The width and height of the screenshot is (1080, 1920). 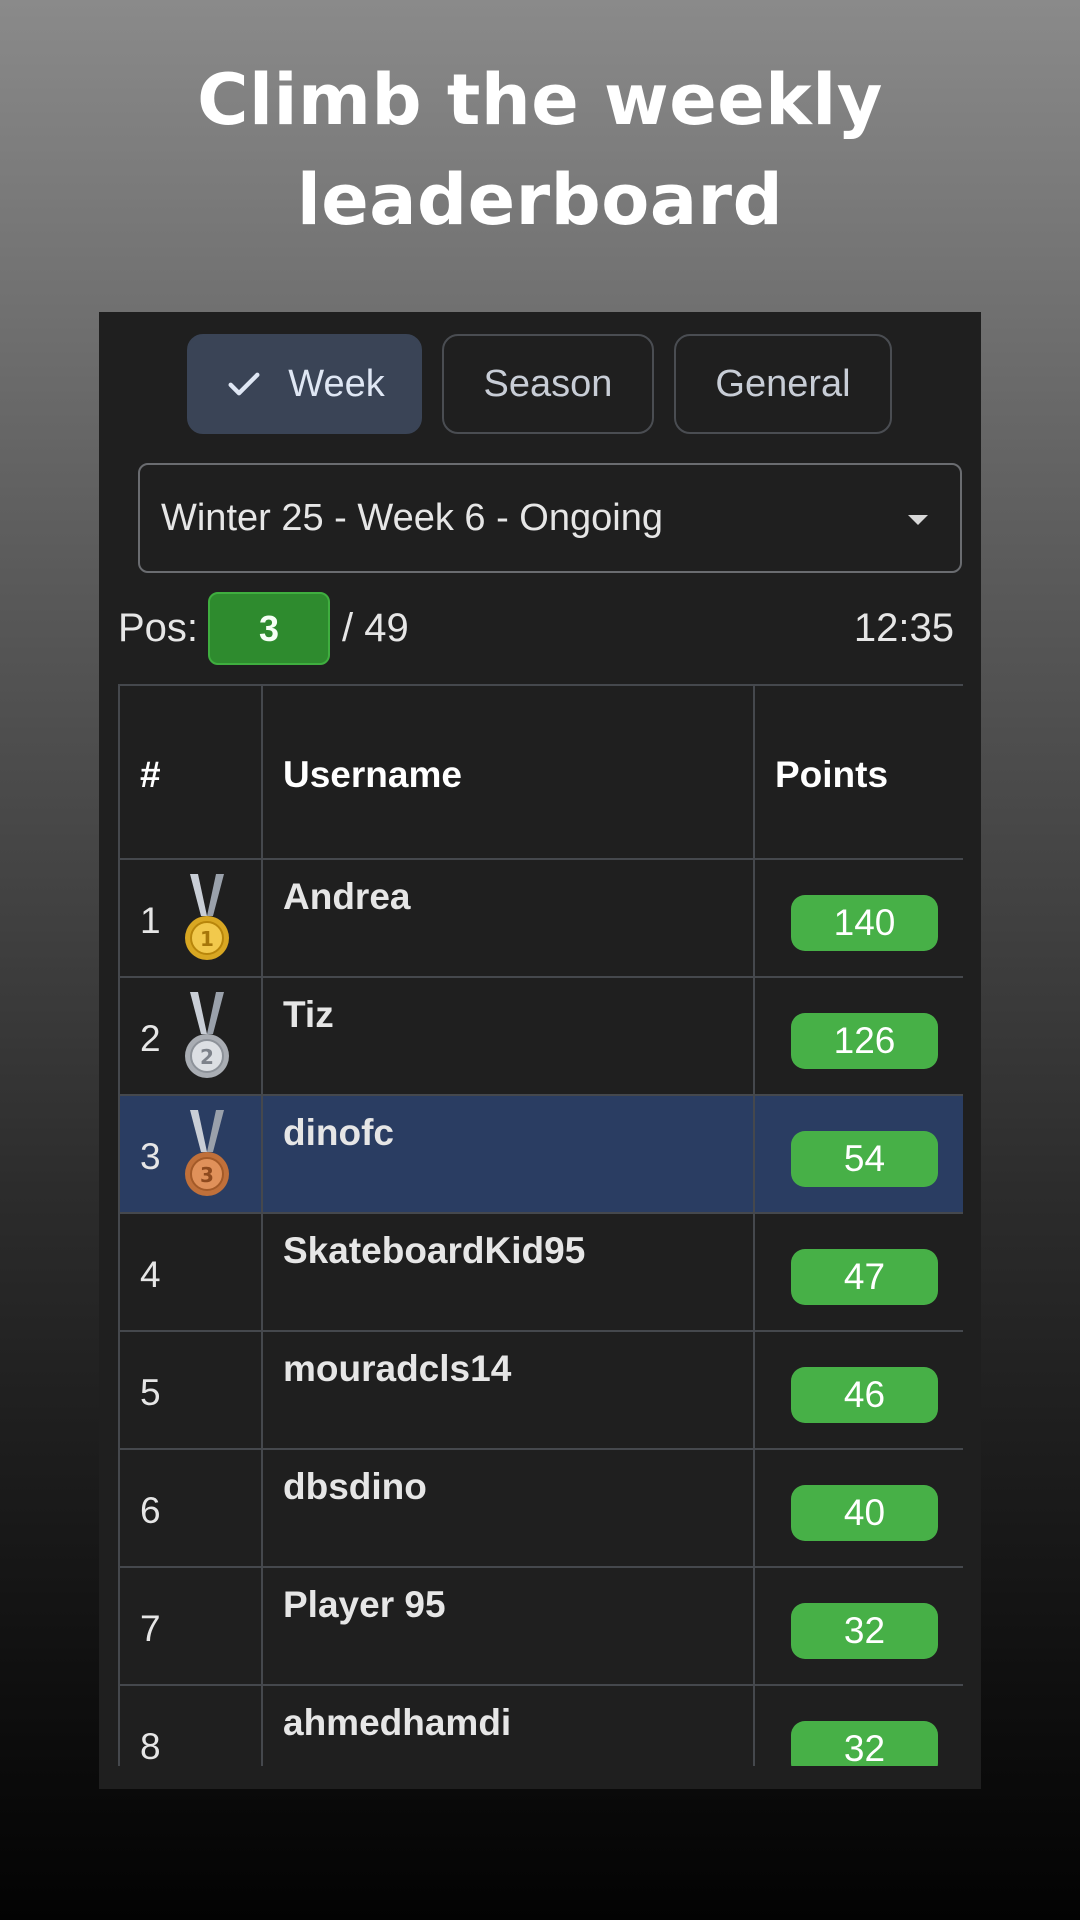 What do you see at coordinates (207, 1153) in the screenshot?
I see `bronze-medal-icon: 3` at bounding box center [207, 1153].